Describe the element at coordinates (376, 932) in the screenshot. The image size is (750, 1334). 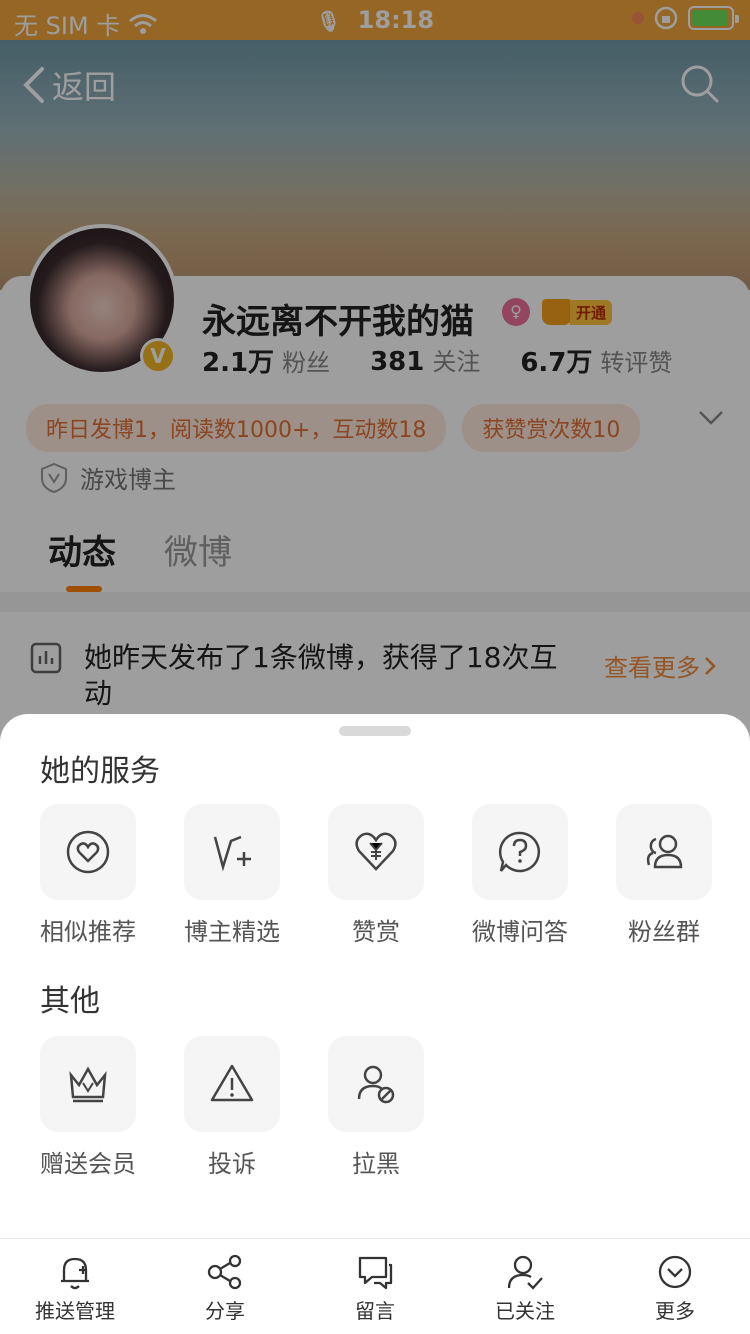
I see `service-label: 赞赏` at that location.